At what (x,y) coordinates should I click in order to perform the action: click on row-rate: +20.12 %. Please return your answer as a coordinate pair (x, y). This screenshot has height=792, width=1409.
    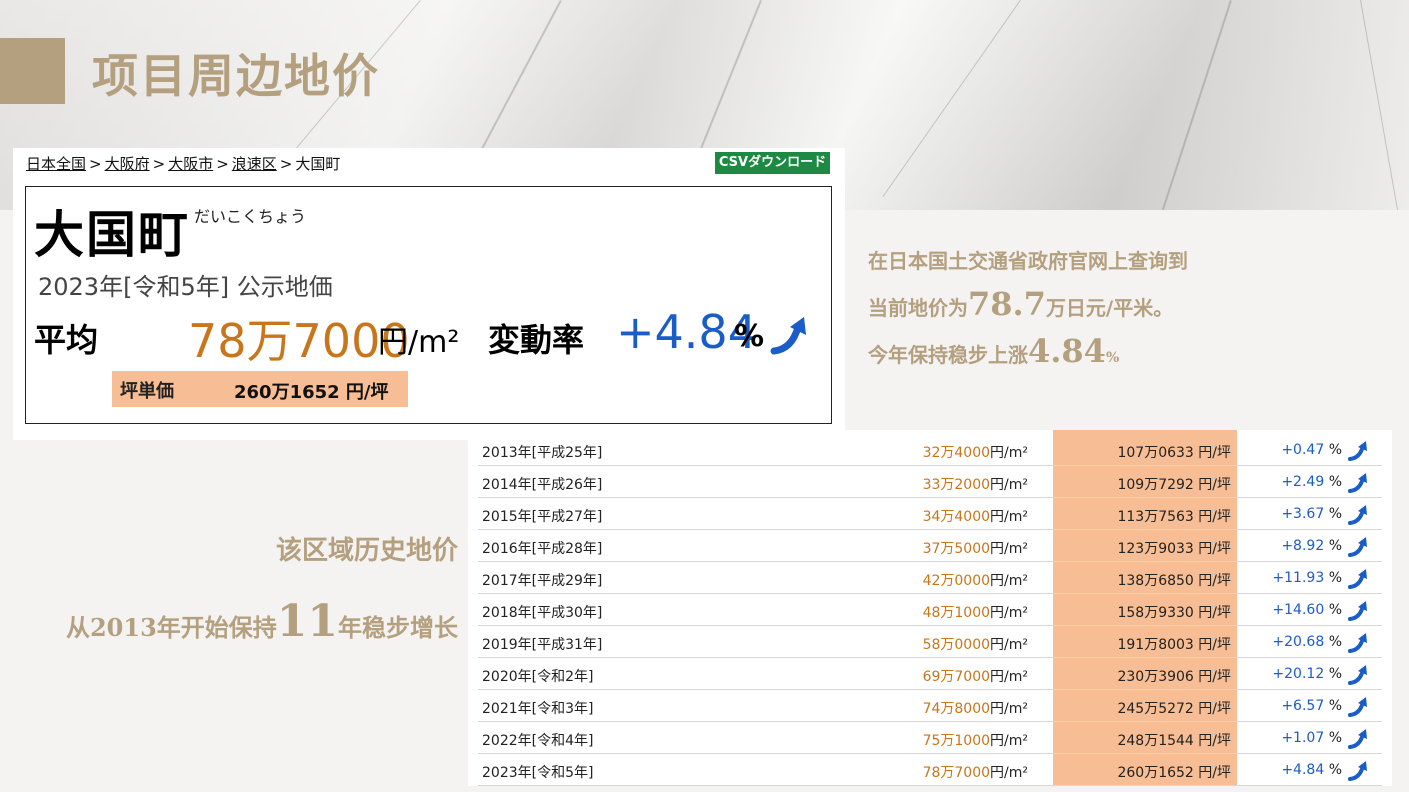
    Looking at the image, I should click on (1307, 674).